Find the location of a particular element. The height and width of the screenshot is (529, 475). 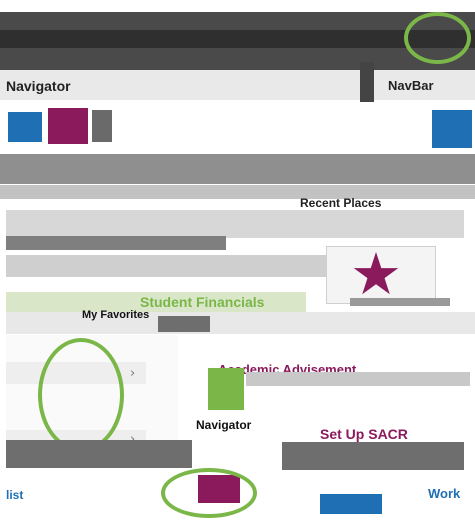

my-favorites-title: My Favorites is located at coordinates (116, 315).